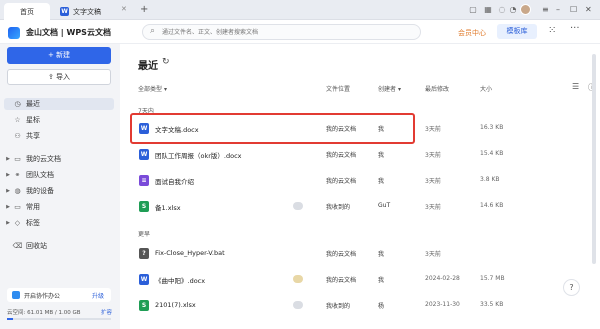 Image resolution: width=600 pixels, height=329 pixels. What do you see at coordinates (144, 234) in the screenshot?
I see `group-label: 更早` at bounding box center [144, 234].